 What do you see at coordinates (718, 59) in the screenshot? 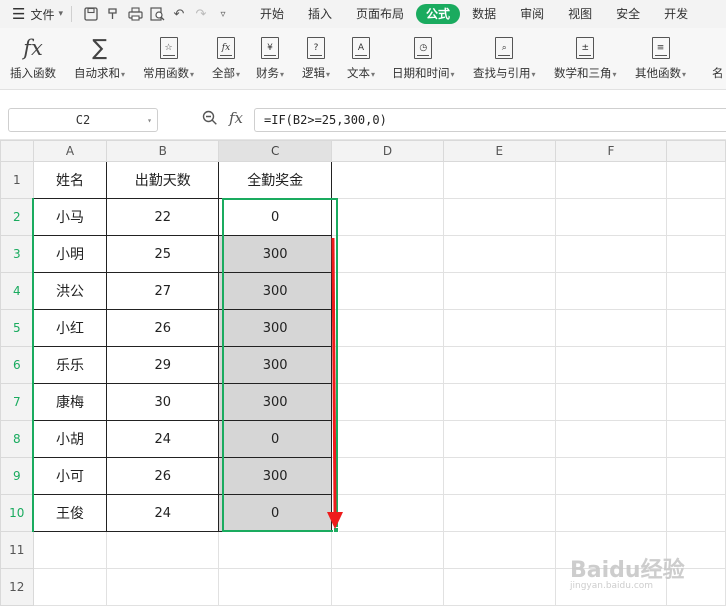
I see `name-manager-button: 名` at bounding box center [718, 59].